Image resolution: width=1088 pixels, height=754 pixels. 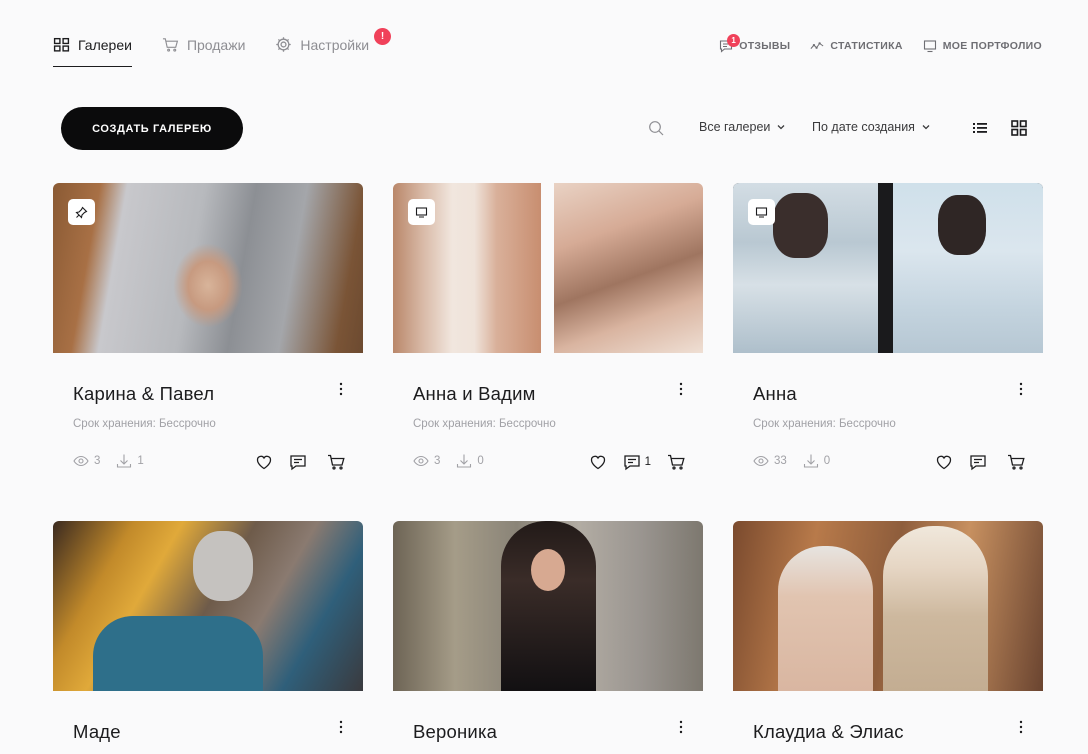 I want to click on gallery-card: Анна Срок хранения: Бессрочно 33 0, so click(x=888, y=327).